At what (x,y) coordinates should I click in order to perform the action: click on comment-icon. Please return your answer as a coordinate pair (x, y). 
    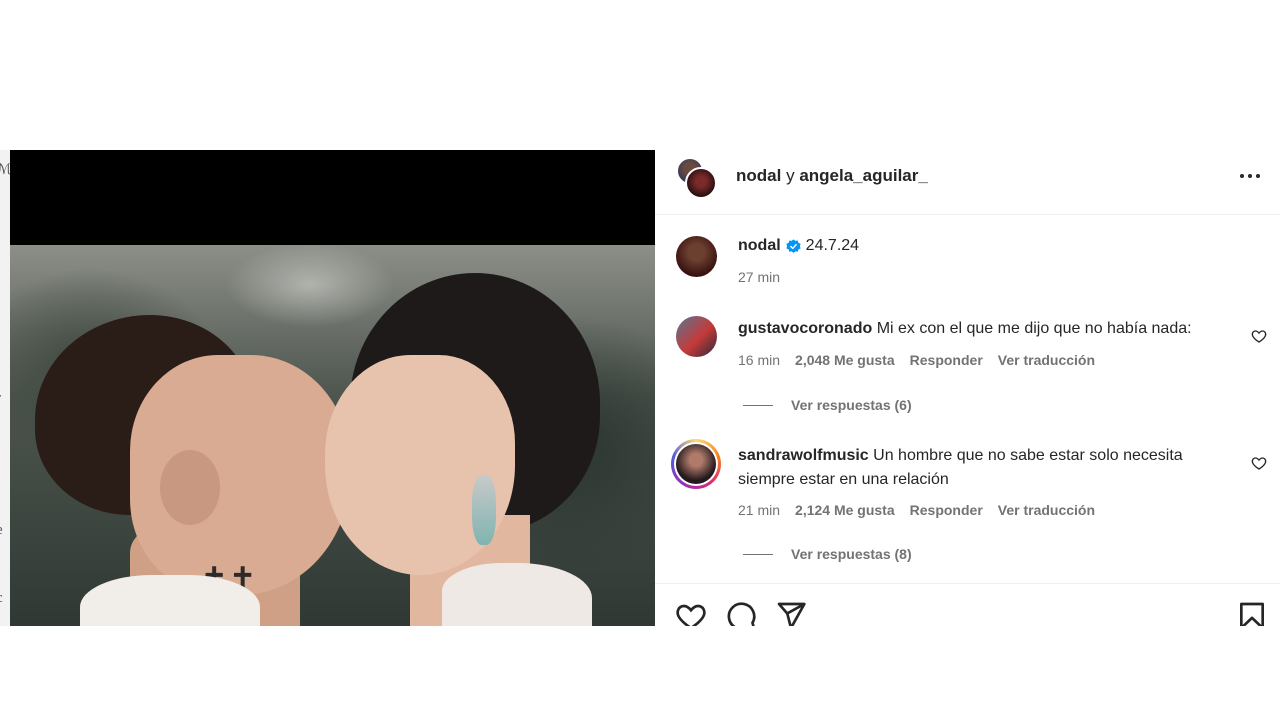
    Looking at the image, I should click on (741, 613).